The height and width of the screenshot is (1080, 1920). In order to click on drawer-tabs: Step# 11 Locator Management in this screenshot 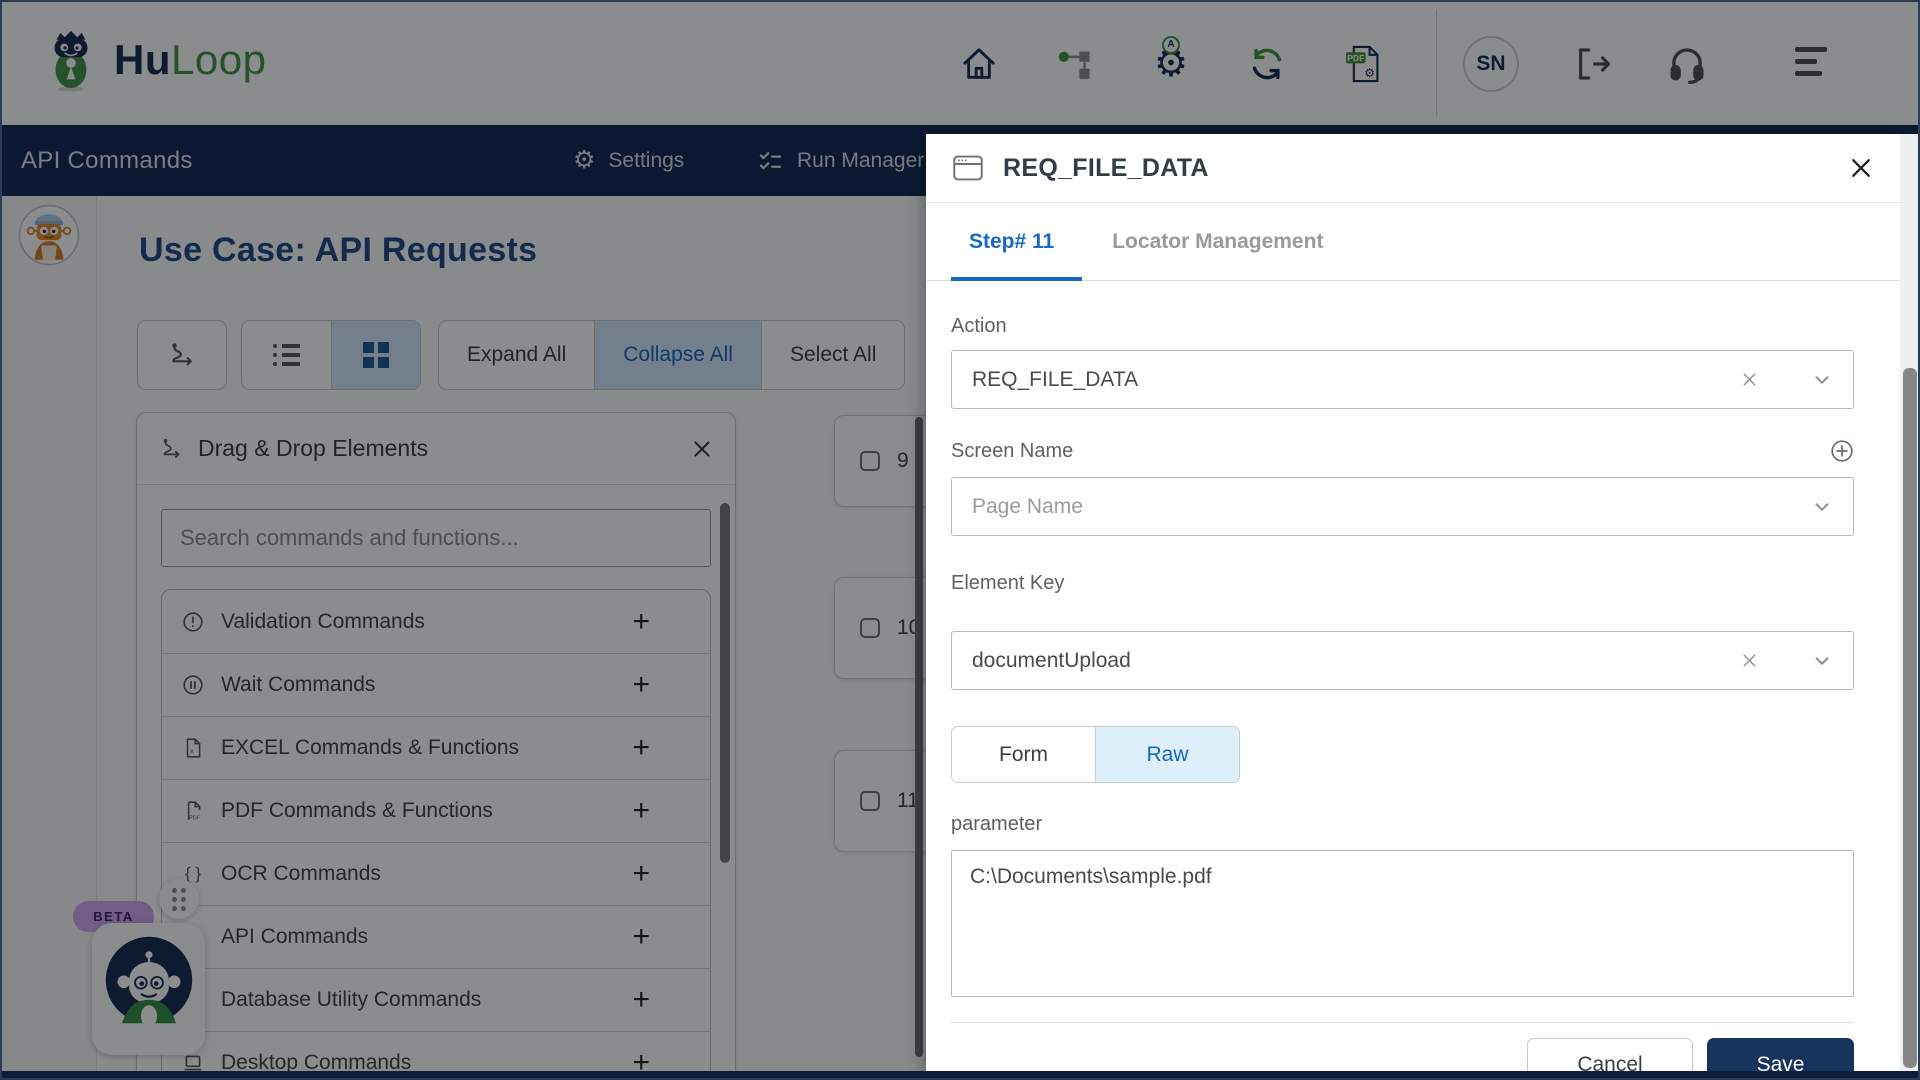, I will do `click(1413, 242)`.